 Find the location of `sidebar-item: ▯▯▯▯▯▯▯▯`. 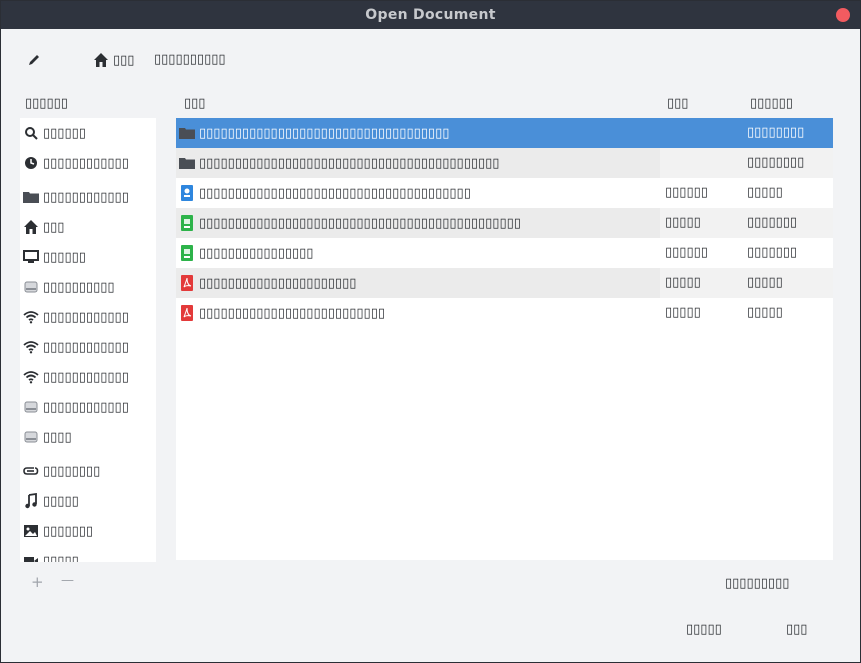

sidebar-item: ▯▯▯▯▯▯▯▯ is located at coordinates (88, 471).